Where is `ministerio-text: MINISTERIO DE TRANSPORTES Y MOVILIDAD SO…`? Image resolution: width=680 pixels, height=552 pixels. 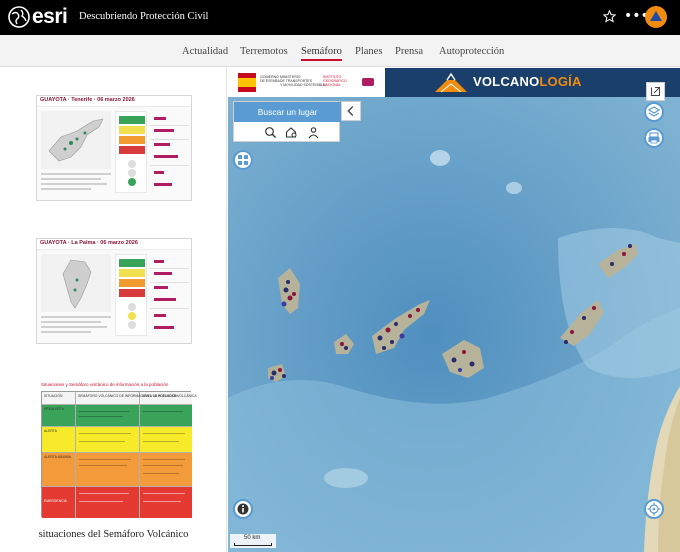
ministerio-text: MINISTERIO DE TRANSPORTES Y MOVILIDAD SO… is located at coordinates (303, 81).